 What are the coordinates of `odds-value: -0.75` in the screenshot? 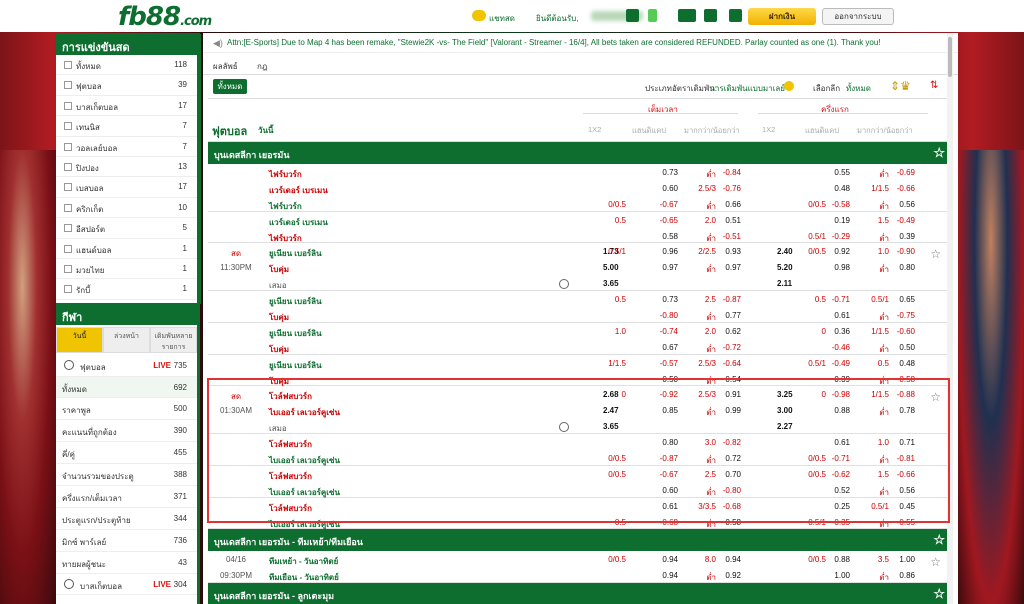 It's located at (895, 315).